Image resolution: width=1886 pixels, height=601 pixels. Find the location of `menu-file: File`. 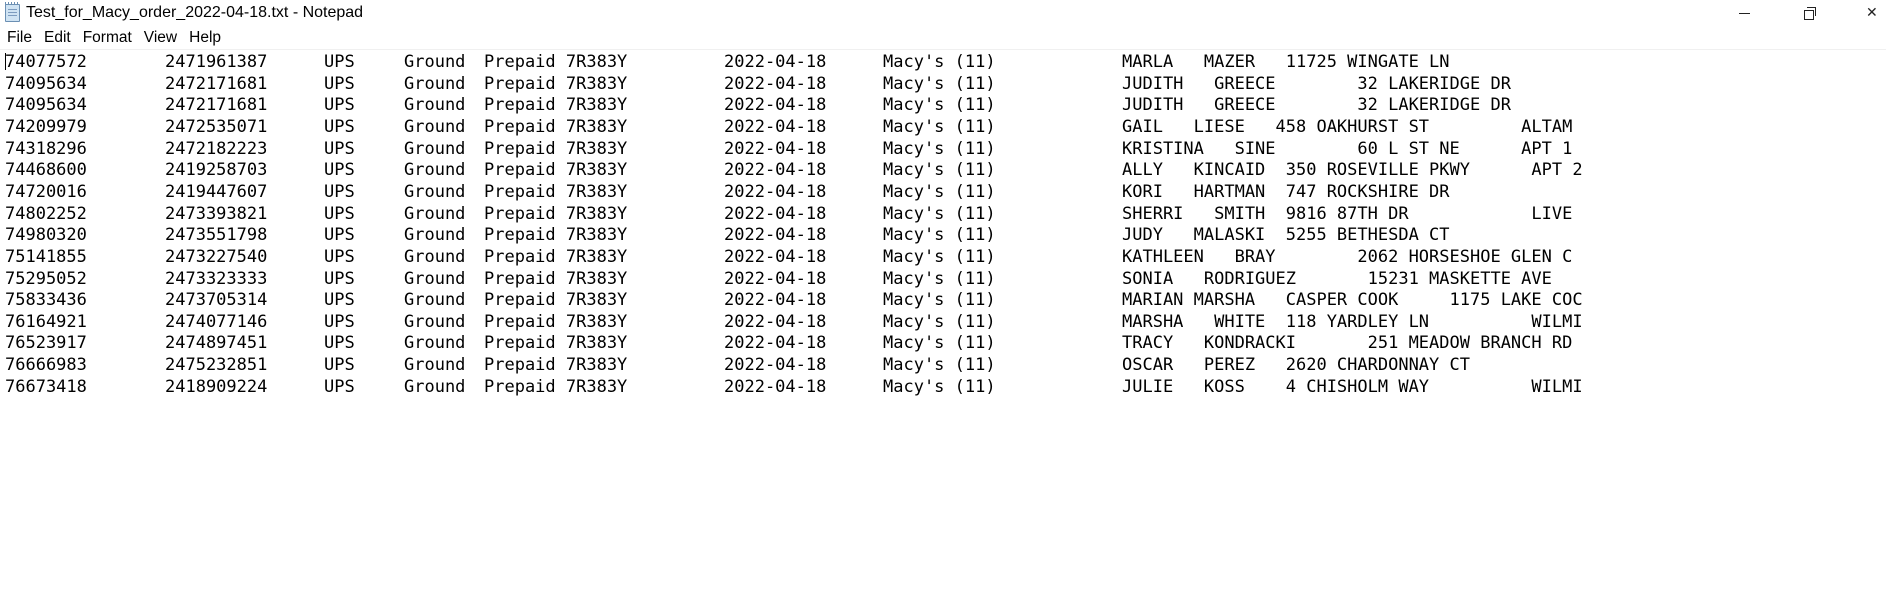

menu-file: File is located at coordinates (19, 38).